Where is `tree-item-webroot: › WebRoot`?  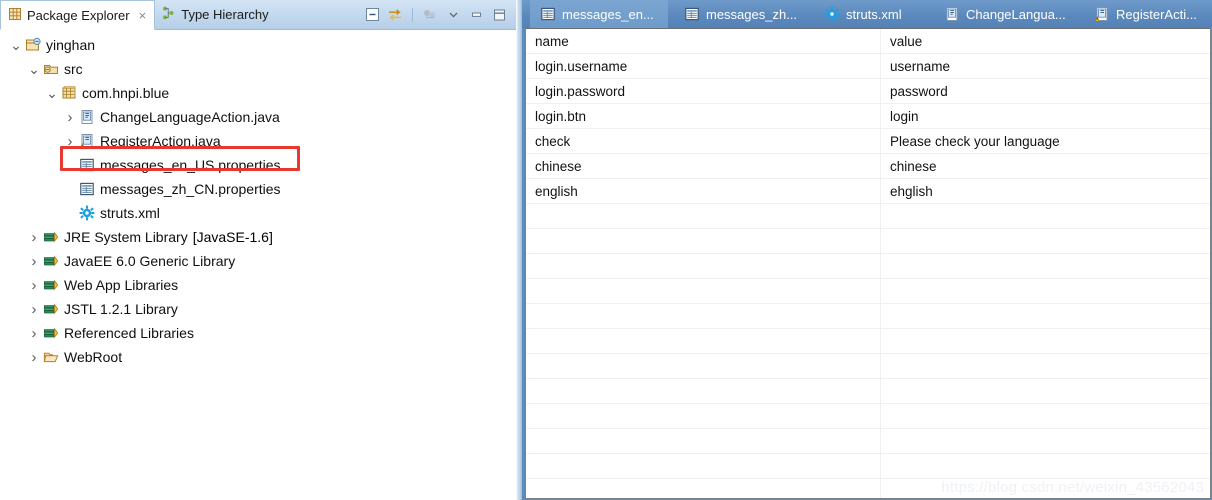
tree-item-webroot: › WebRoot is located at coordinates (258, 357).